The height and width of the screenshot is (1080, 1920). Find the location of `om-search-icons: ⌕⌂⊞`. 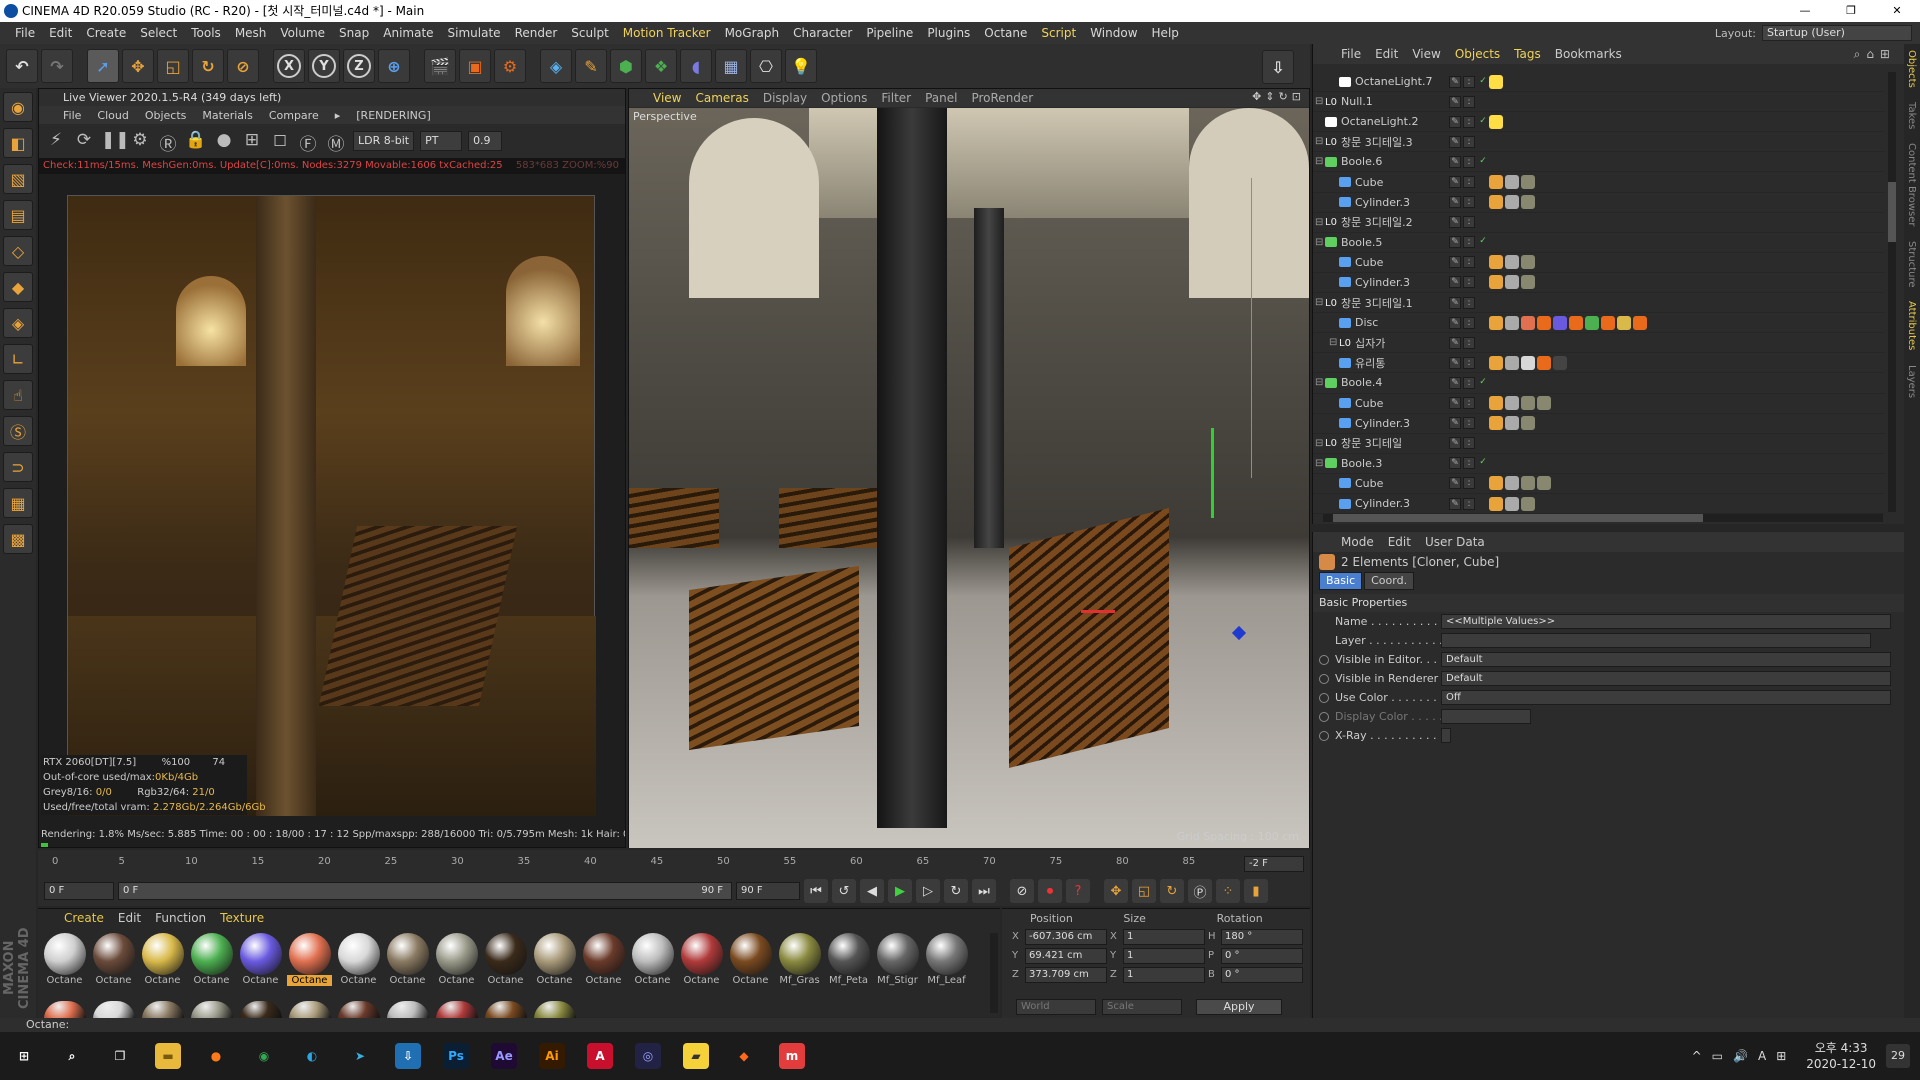

om-search-icons: ⌕⌂⊞ is located at coordinates (1875, 54).